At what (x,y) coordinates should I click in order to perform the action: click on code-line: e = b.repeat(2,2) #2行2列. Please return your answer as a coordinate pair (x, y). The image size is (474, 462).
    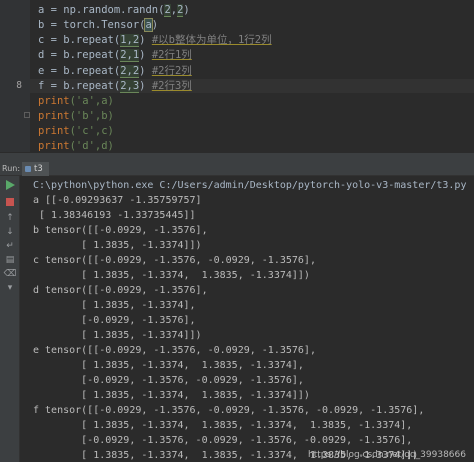
    Looking at the image, I should click on (115, 71).